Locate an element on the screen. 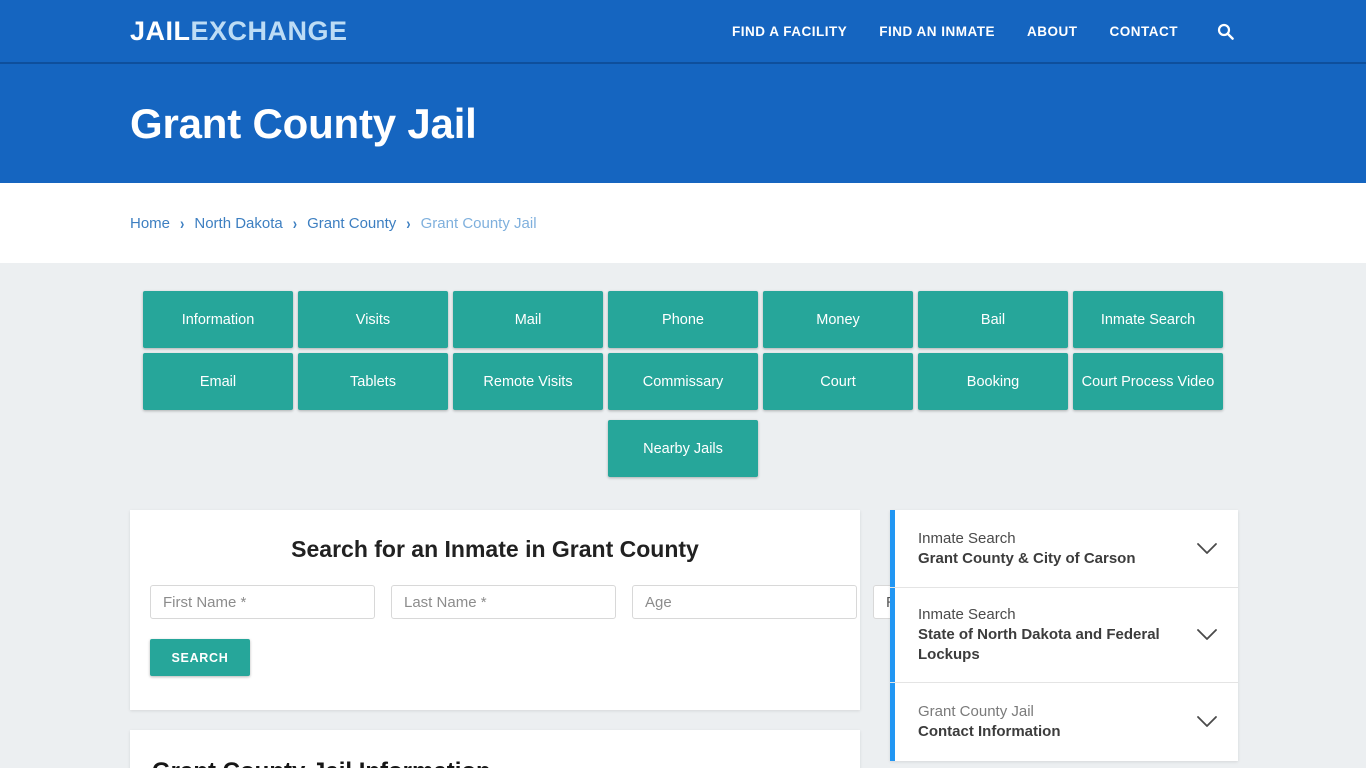 The image size is (1366, 768). page-title: Grant County Jail is located at coordinates (303, 123).